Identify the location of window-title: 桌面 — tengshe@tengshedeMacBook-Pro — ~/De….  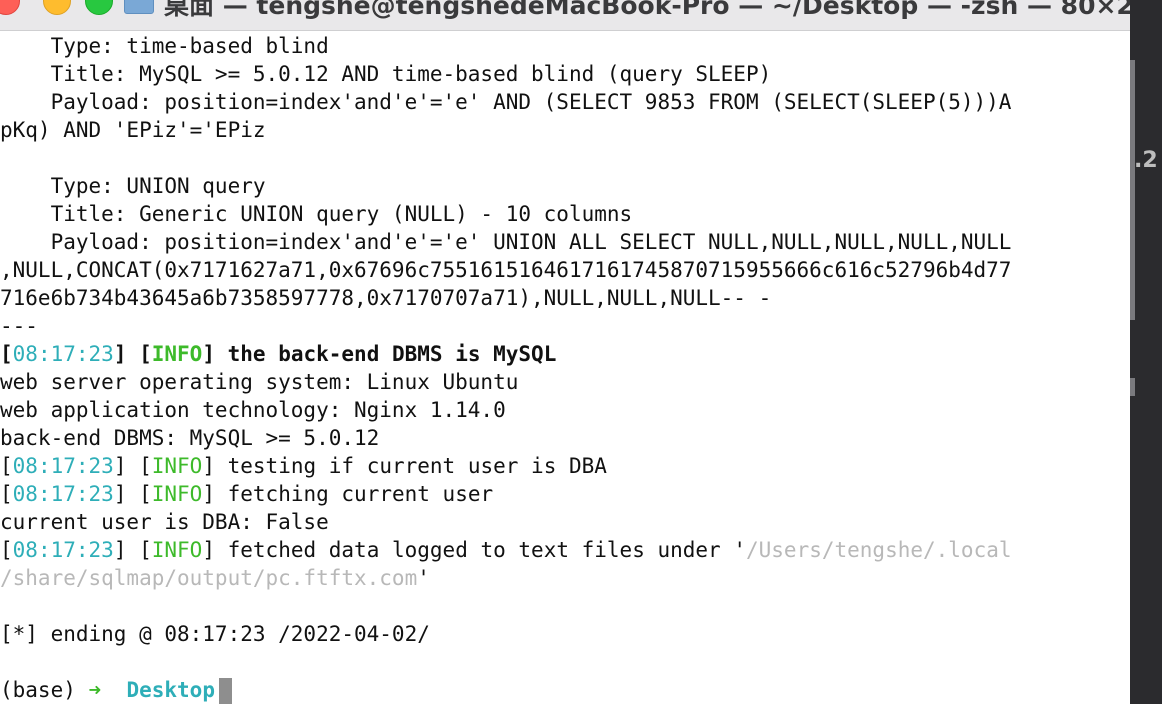
(647, 10).